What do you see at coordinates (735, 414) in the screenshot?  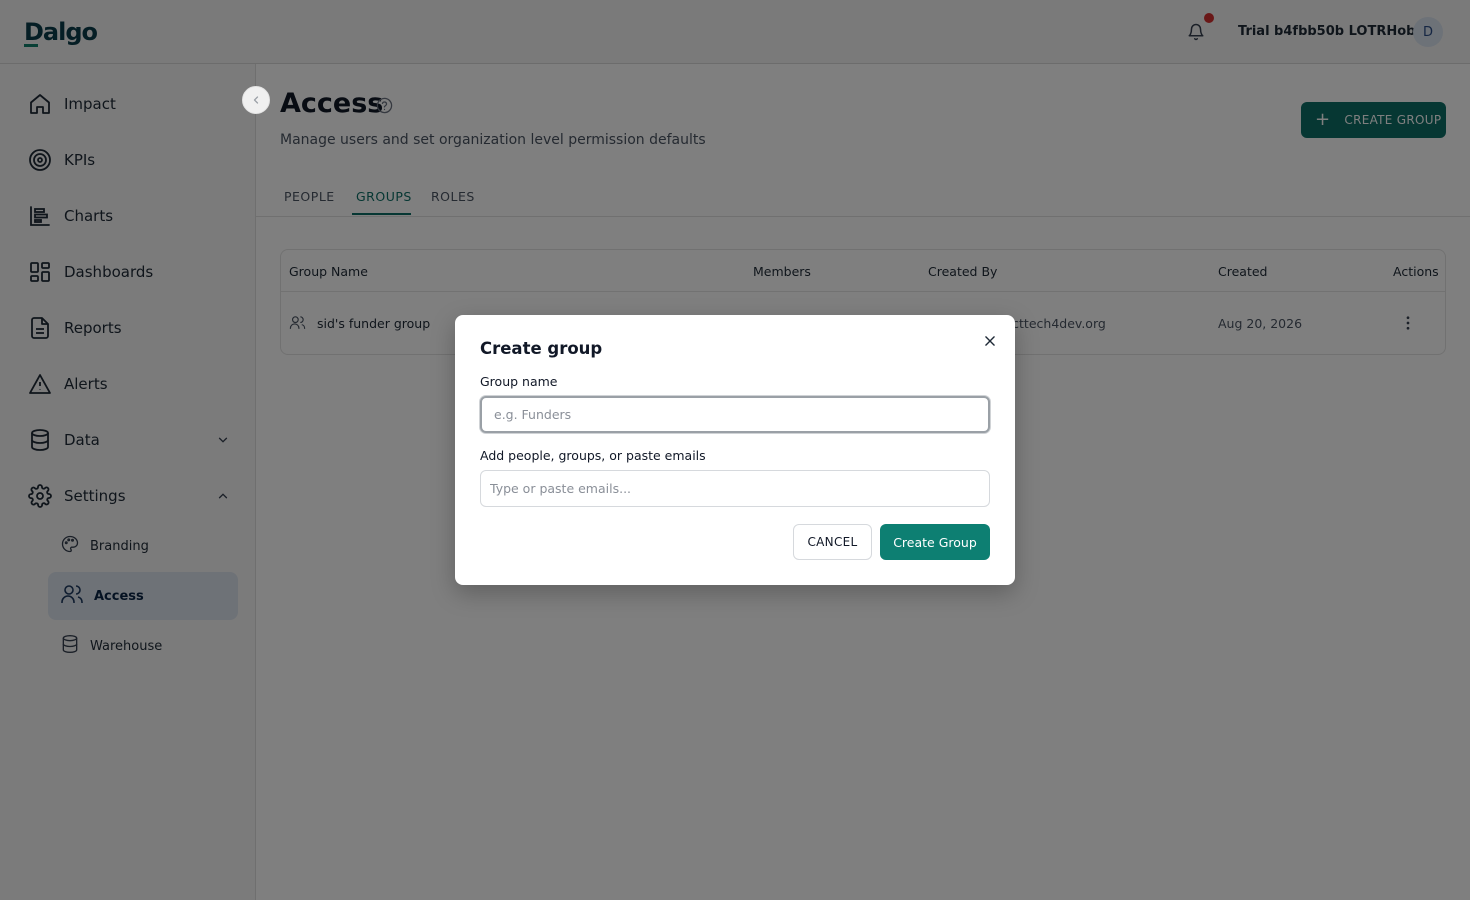 I see `group-name-input` at bounding box center [735, 414].